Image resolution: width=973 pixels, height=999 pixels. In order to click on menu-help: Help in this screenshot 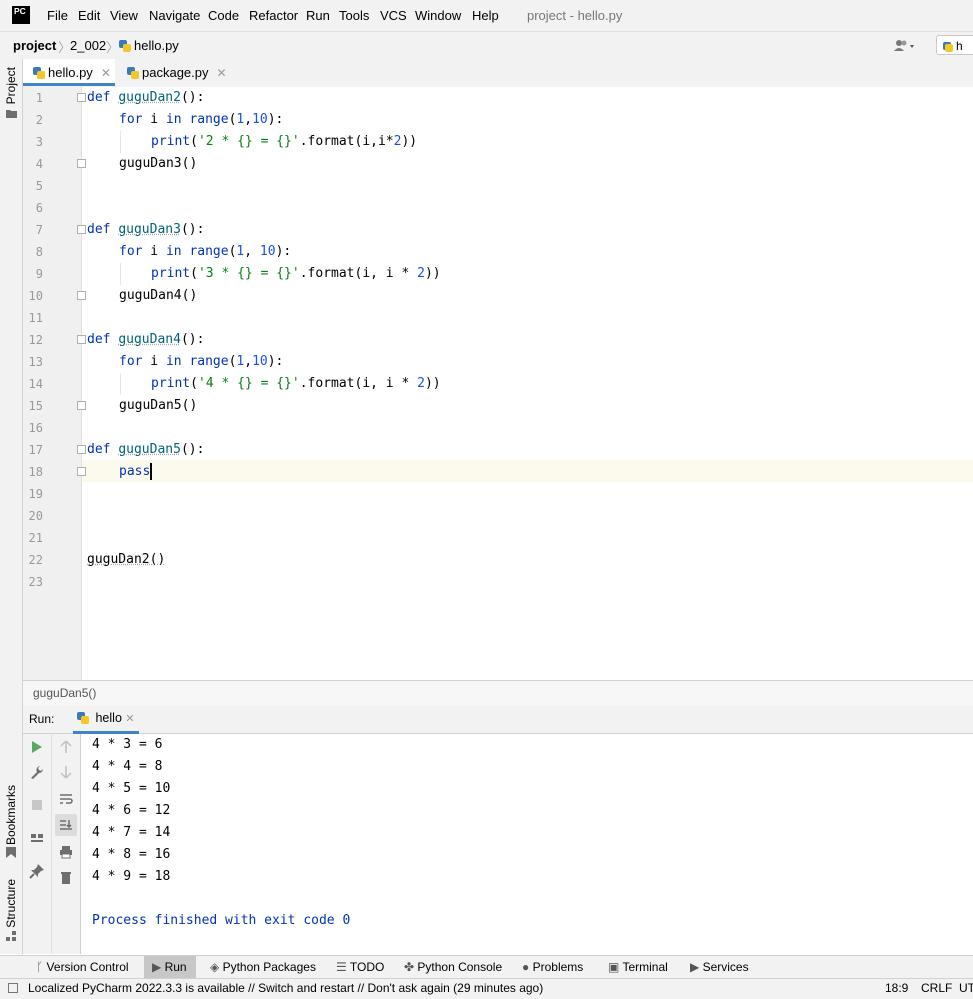, I will do `click(485, 15)`.